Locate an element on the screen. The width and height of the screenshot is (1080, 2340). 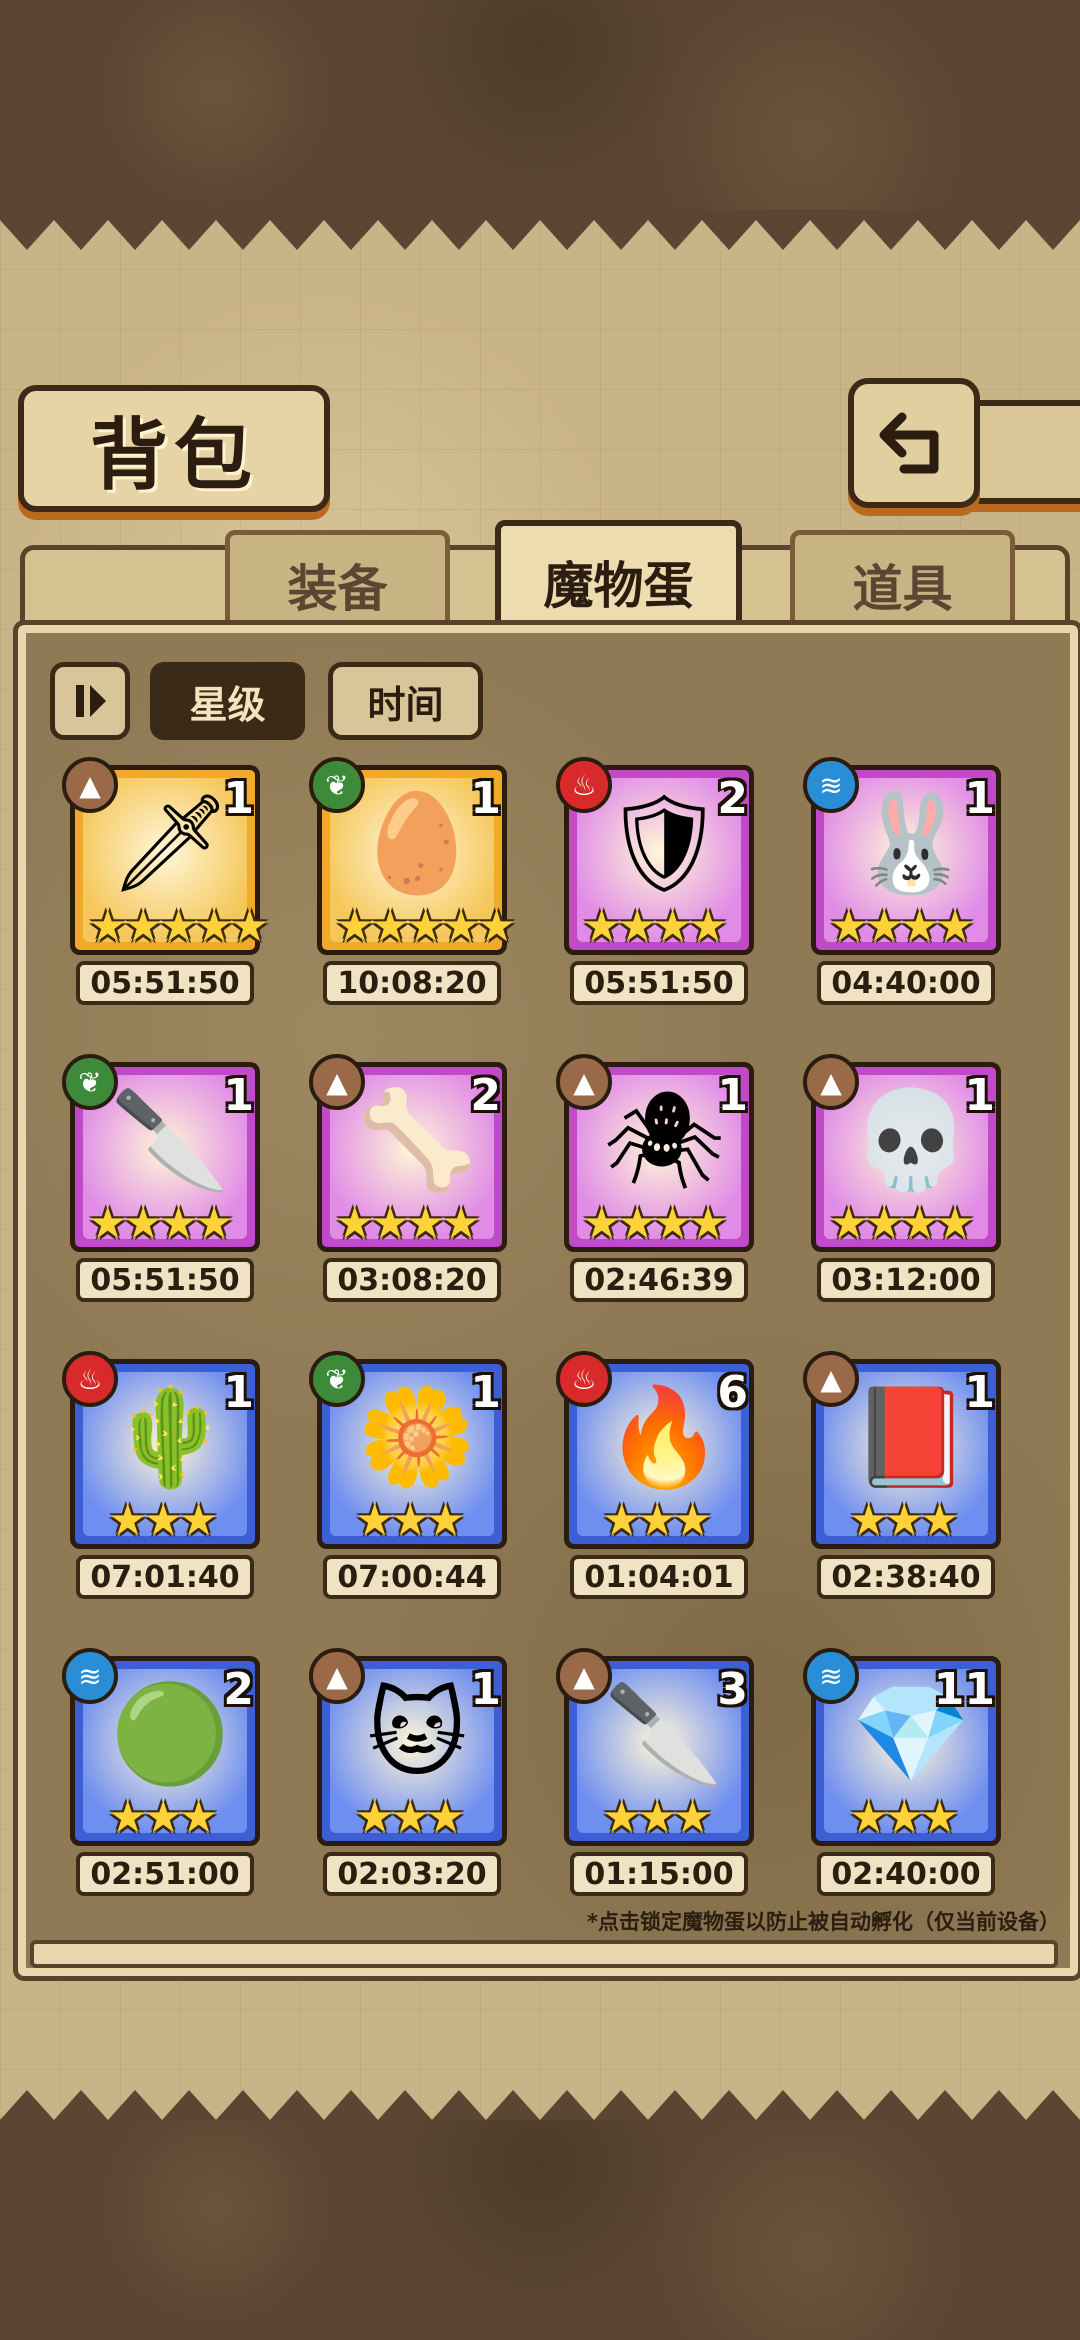
egg-card: 🐰 ≋ 1 ★ ★ ★ ★ 04:40:00 is located at coordinates (907, 886).